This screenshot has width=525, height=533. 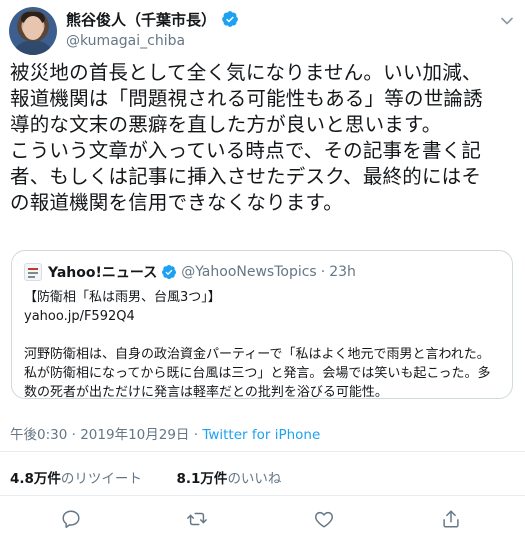 What do you see at coordinates (145, 477) in the screenshot?
I see `engagement-stats: 4.8万件のリツイート 8.1万件のいいね` at bounding box center [145, 477].